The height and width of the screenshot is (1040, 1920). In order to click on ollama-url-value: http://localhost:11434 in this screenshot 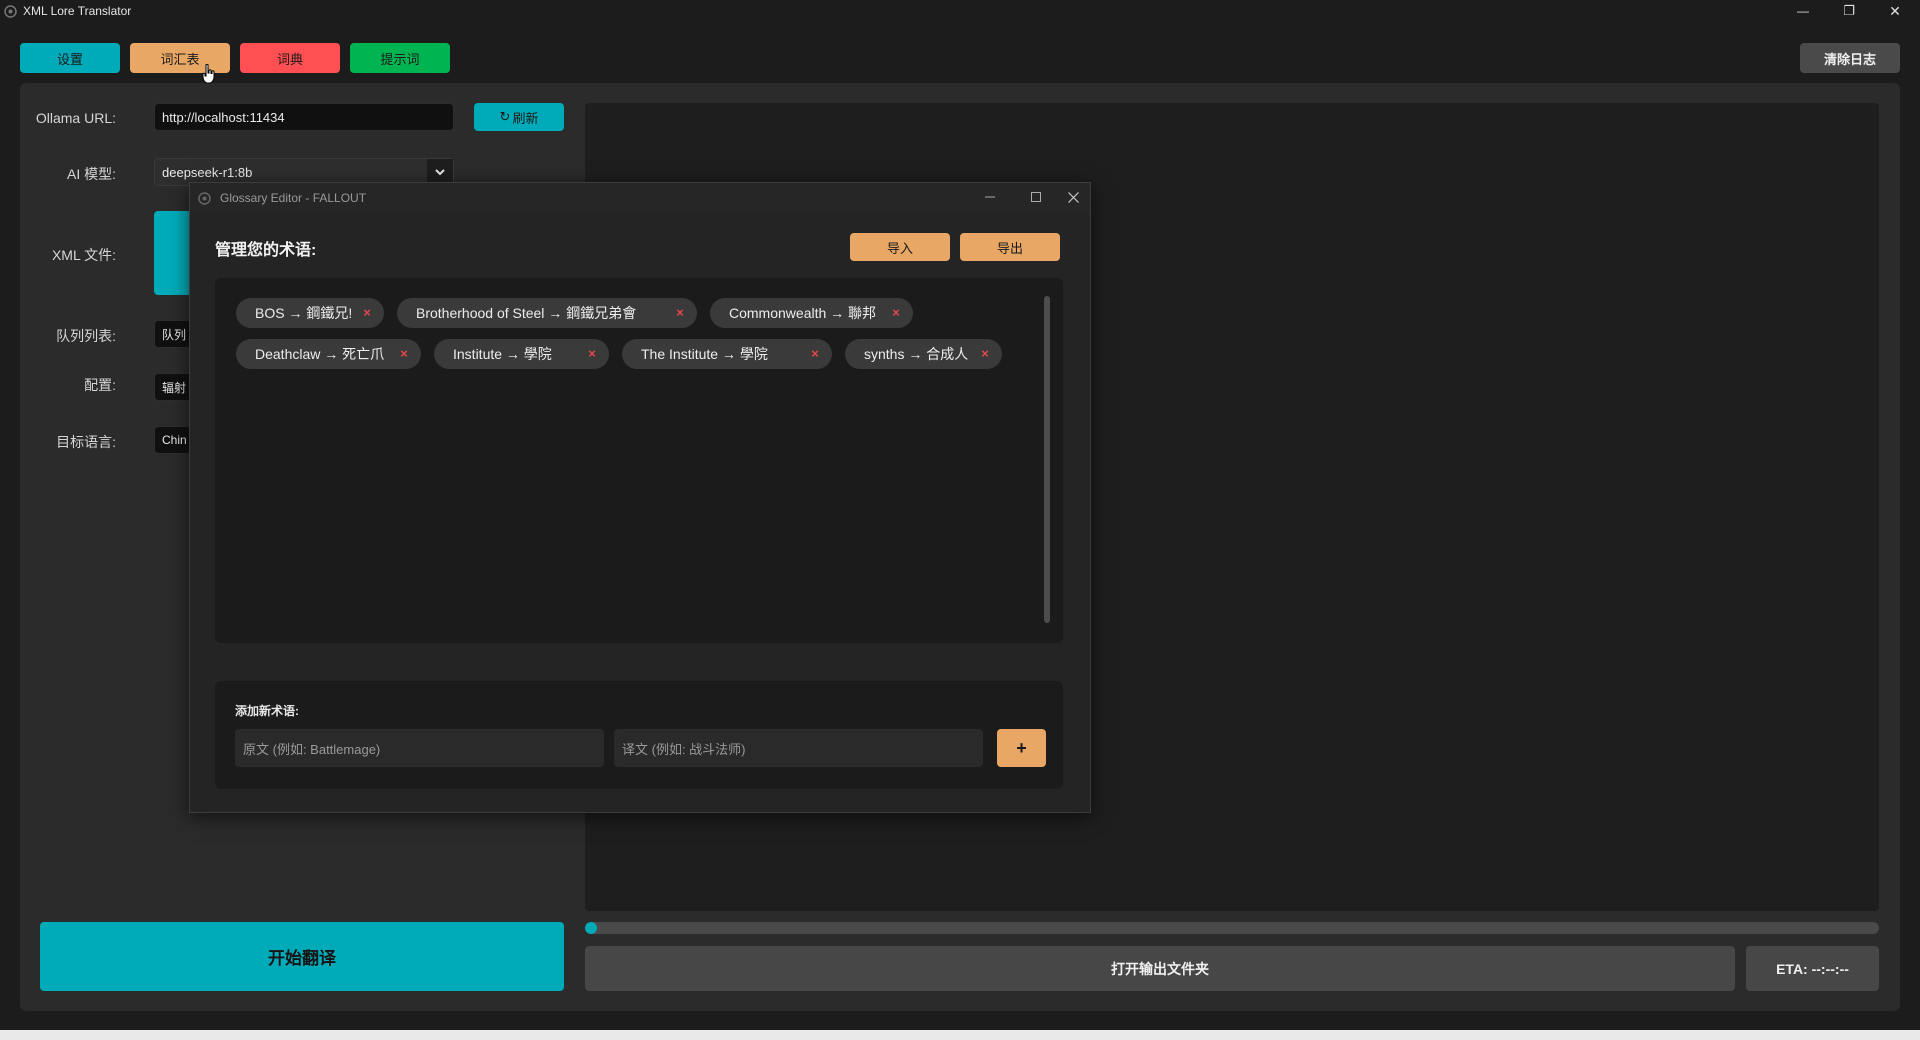, I will do `click(223, 117)`.